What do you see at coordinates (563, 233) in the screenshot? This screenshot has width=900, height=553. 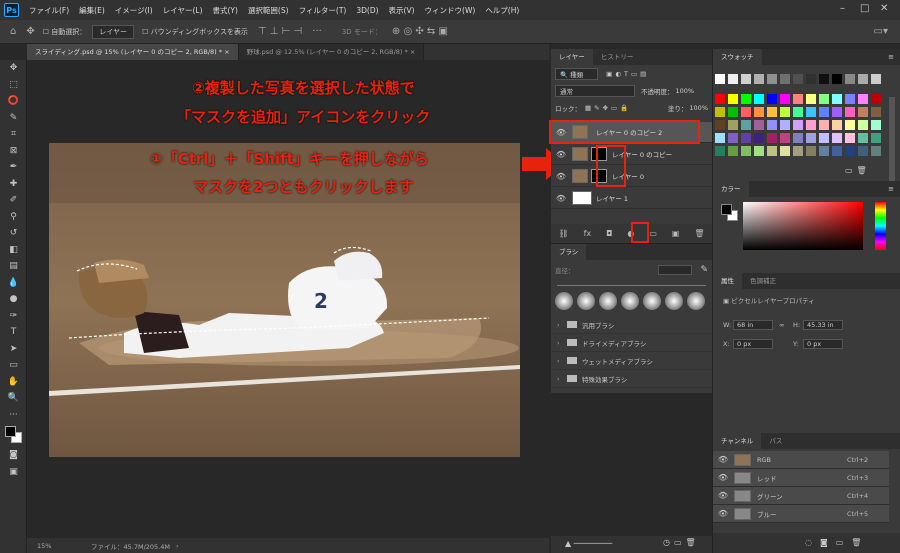 I see `link-layers-icon: ⛓` at bounding box center [563, 233].